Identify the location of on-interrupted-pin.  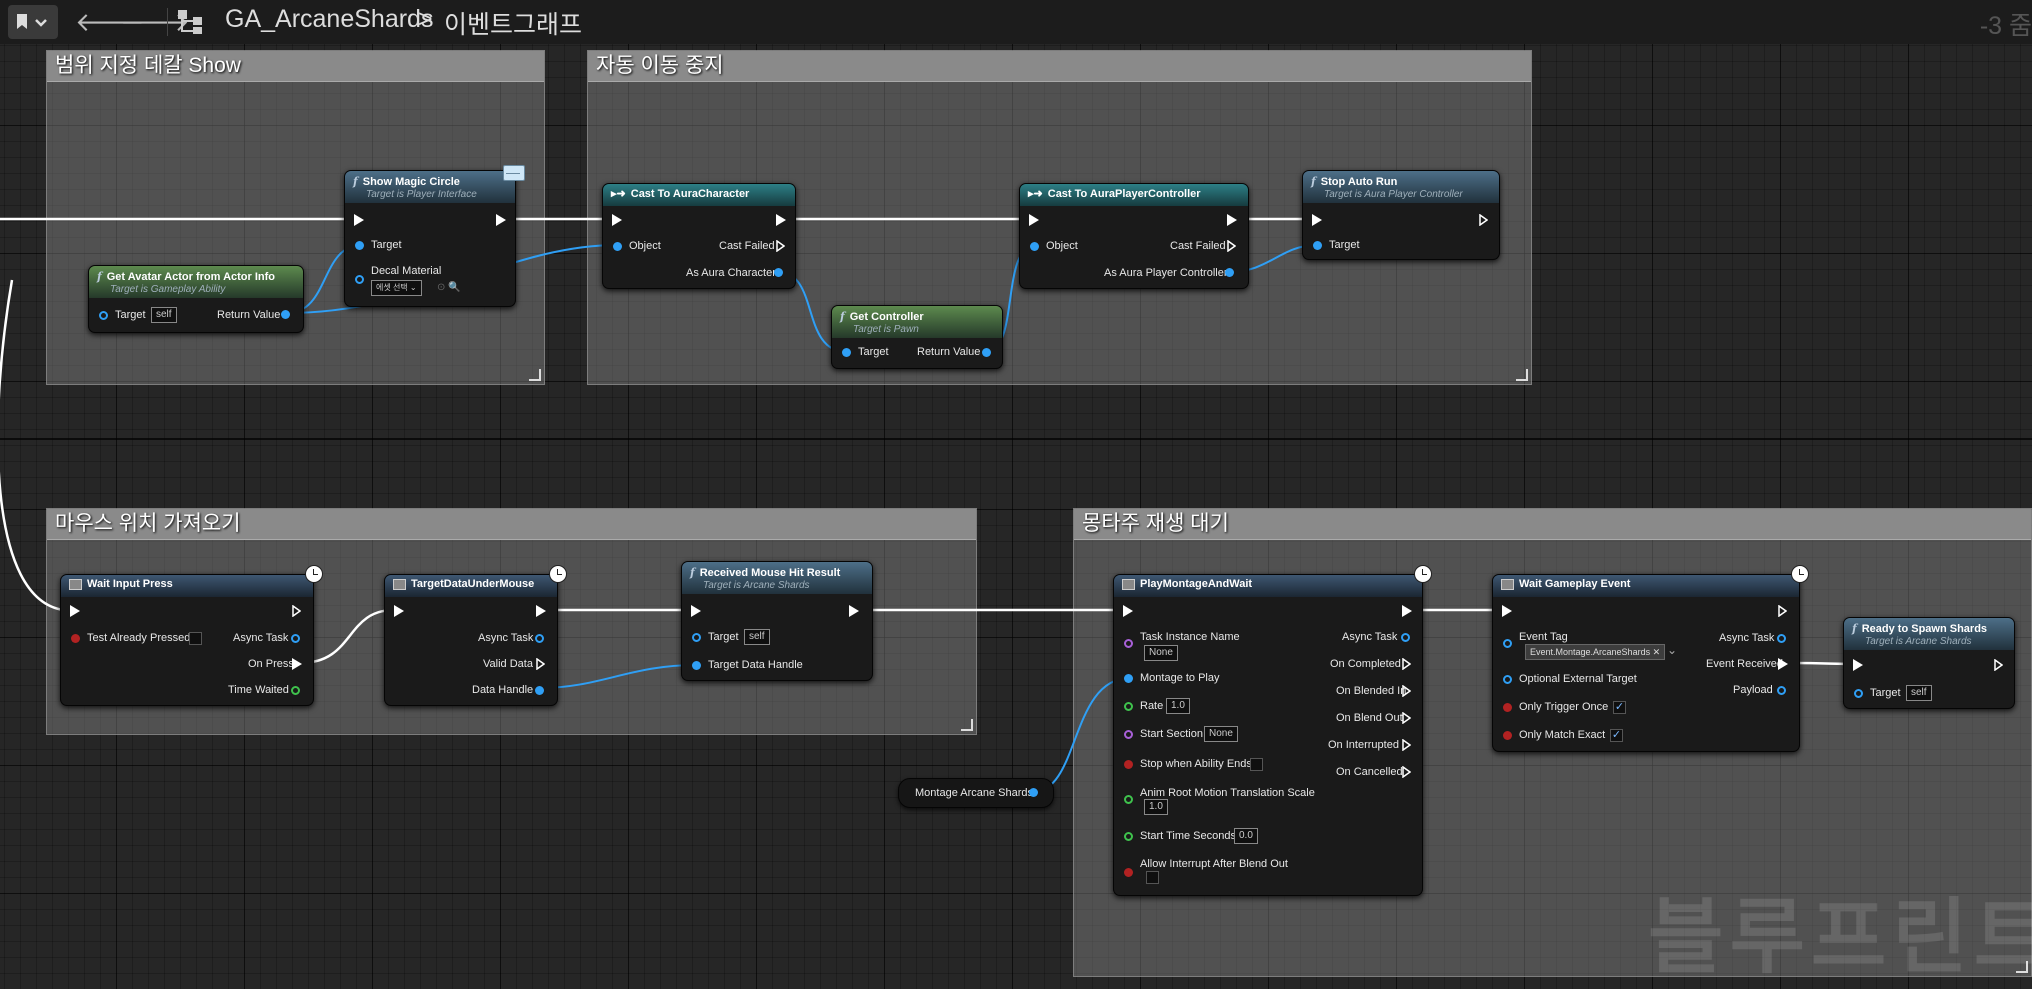
(1406, 745).